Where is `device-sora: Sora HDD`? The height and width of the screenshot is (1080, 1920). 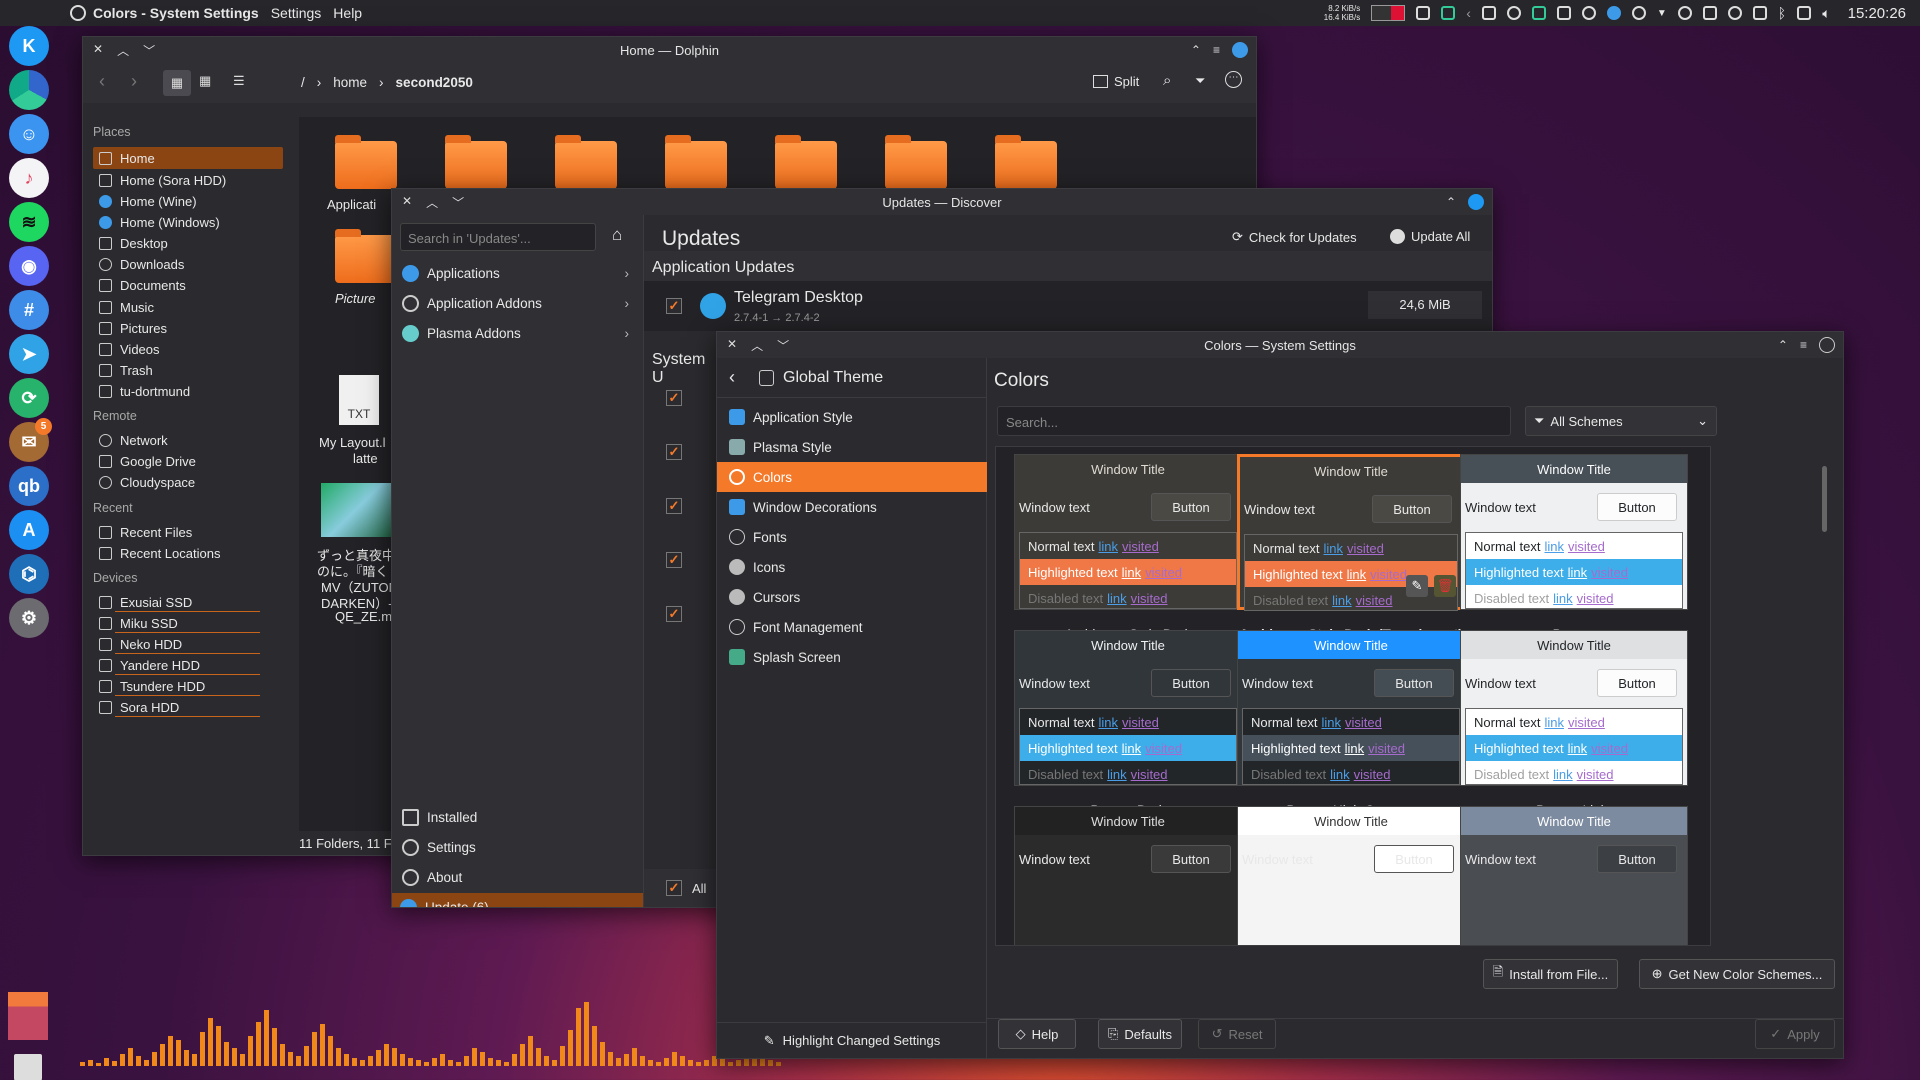
device-sora: Sora HDD is located at coordinates (188, 707).